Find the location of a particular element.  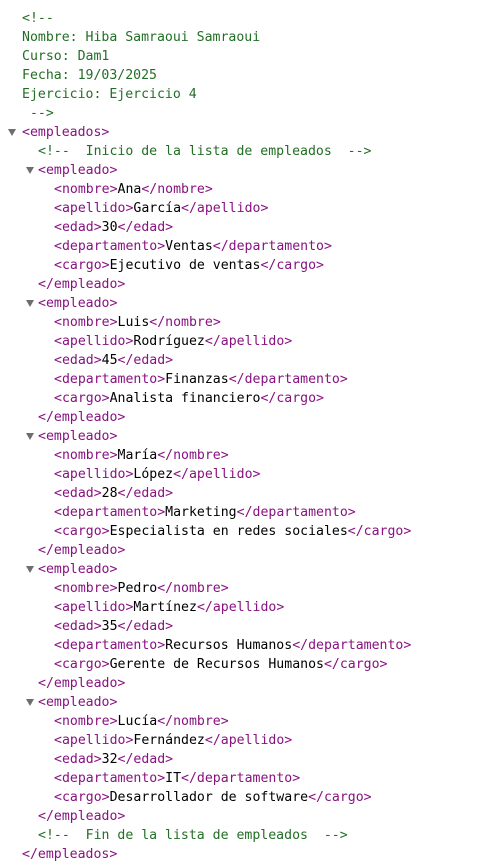

field-cargo: <cargo>Ejecutivo de ventas</cargo> is located at coordinates (245, 265).